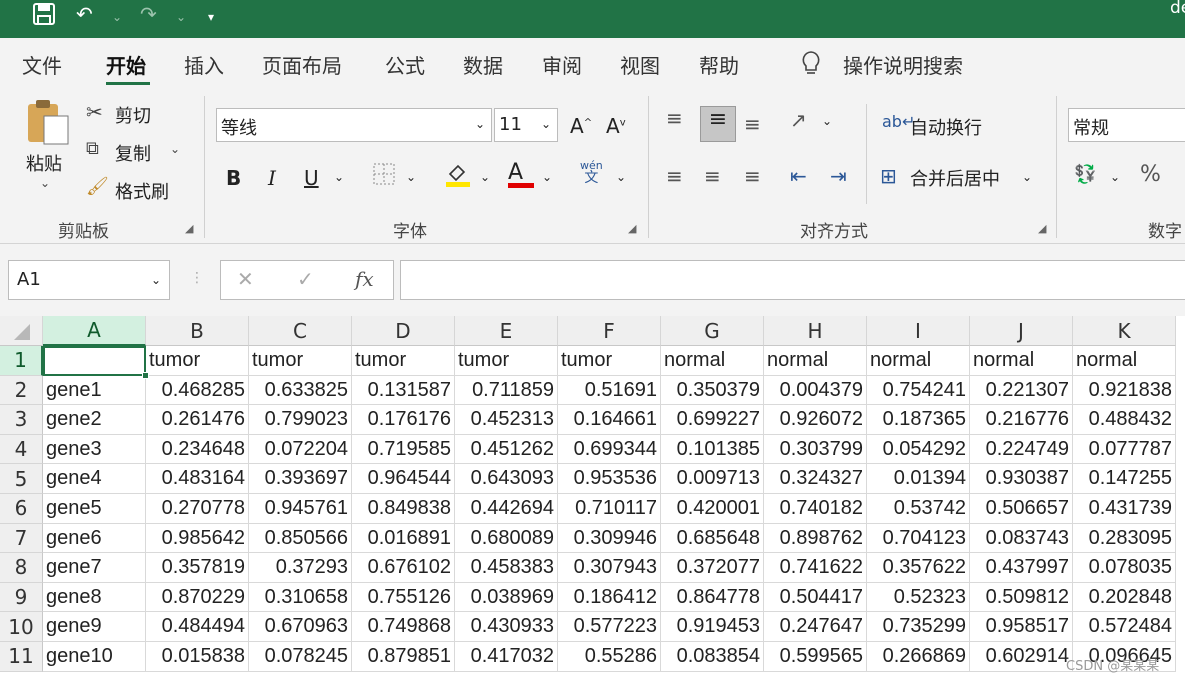 The image size is (1185, 679). Describe the element at coordinates (955, 178) in the screenshot. I see `merge-center-button: 合并后居中` at that location.